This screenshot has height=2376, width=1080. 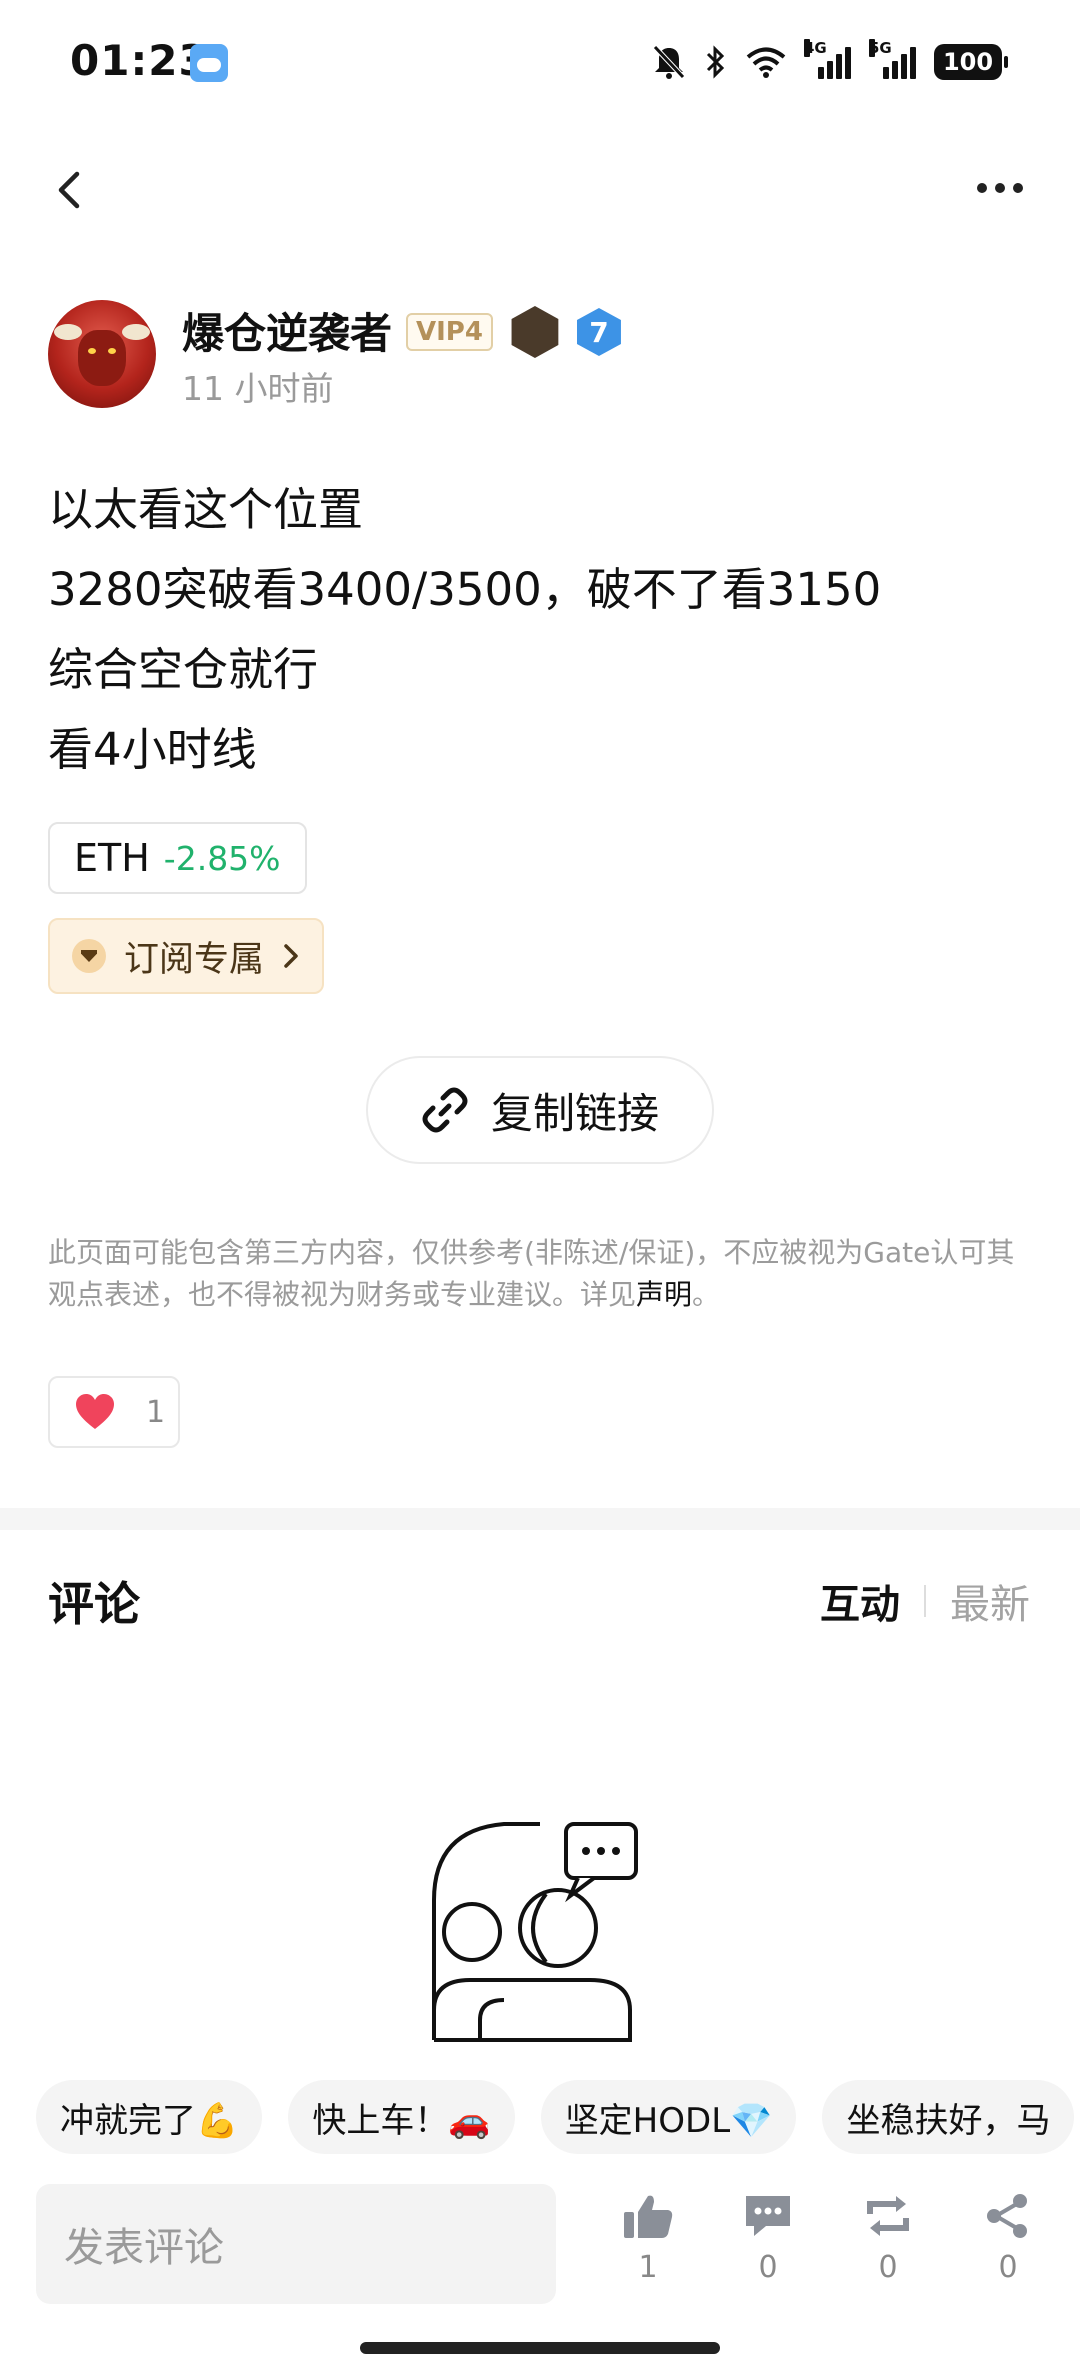 I want to click on status-icons: 4G 5G 100, so click(x=830, y=61).